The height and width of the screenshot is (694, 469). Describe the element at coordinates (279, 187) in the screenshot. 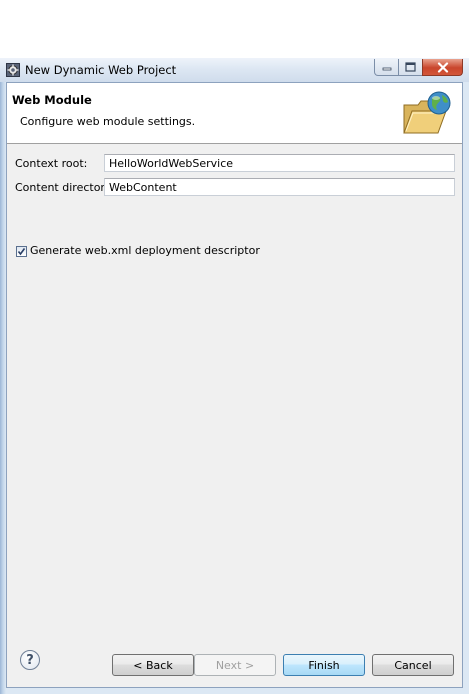

I see `content-directory-field: WebContent` at that location.